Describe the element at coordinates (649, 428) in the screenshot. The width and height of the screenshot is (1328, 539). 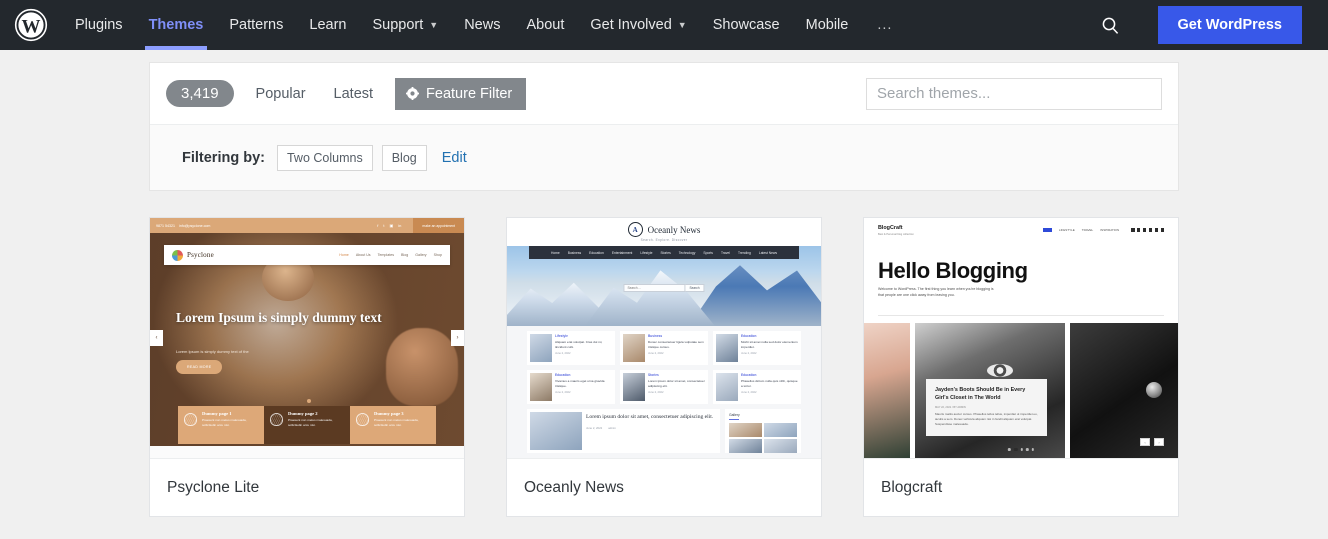
I see `oceanly-featured-meta: June 2, 2022 admin` at that location.